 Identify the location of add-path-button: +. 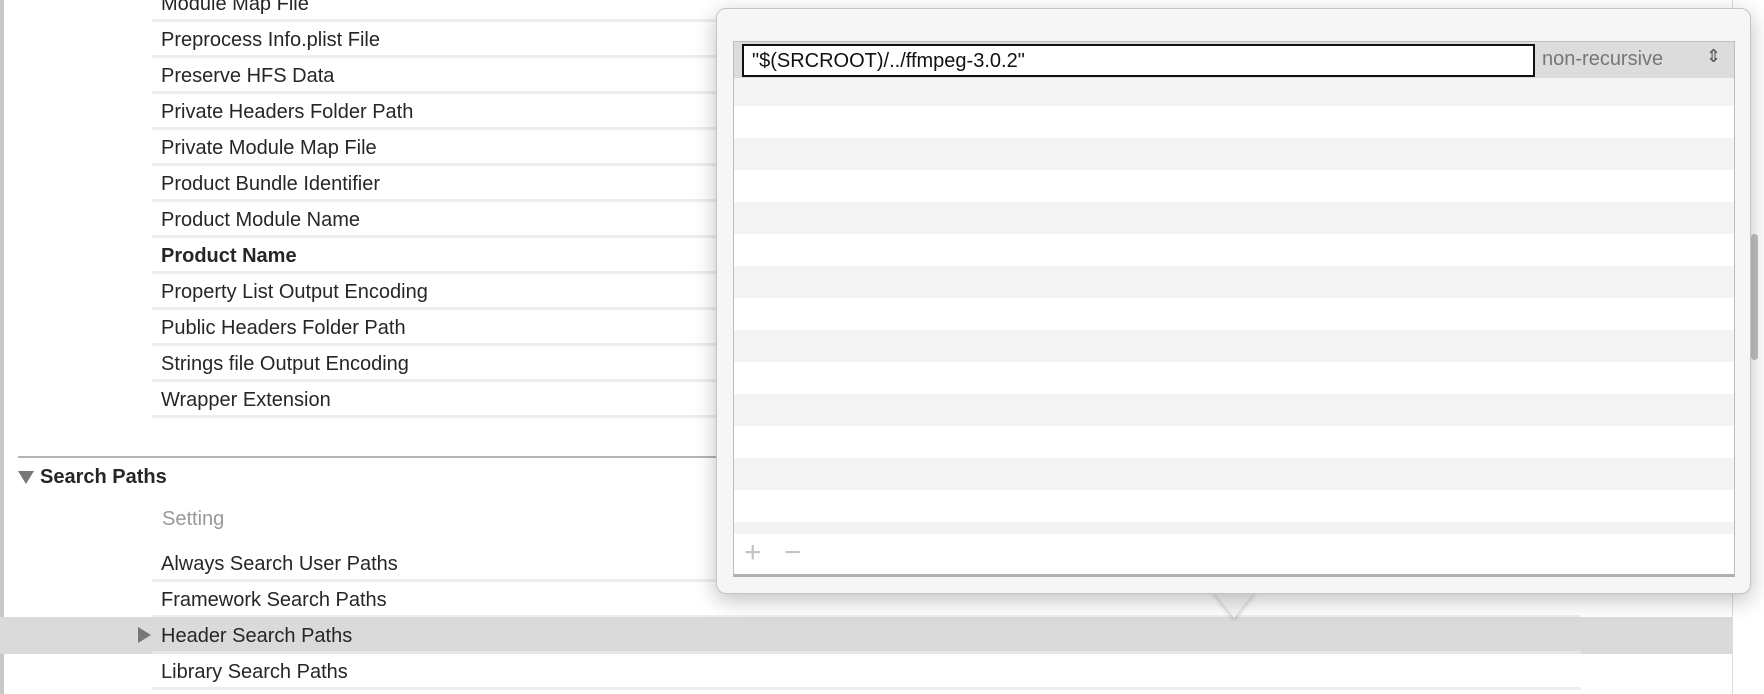
(753, 553).